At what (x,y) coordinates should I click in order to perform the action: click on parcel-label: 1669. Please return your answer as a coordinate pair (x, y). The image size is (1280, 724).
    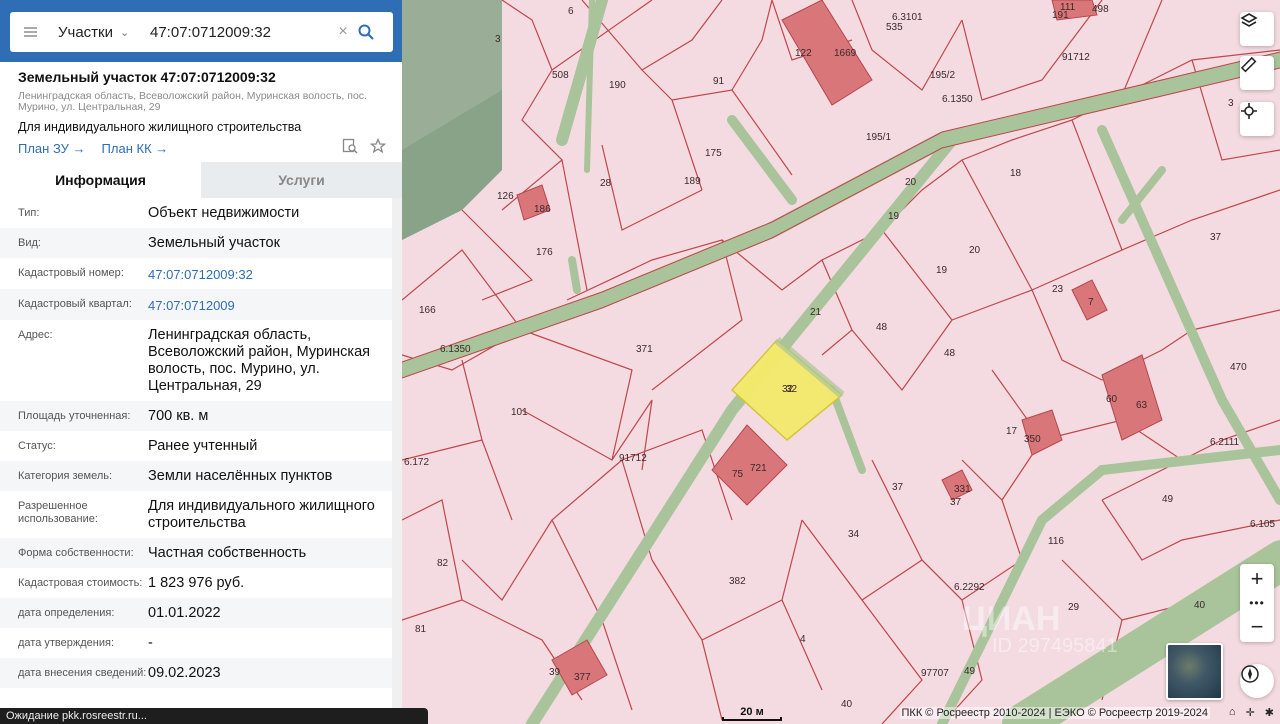
    Looking at the image, I should click on (845, 53).